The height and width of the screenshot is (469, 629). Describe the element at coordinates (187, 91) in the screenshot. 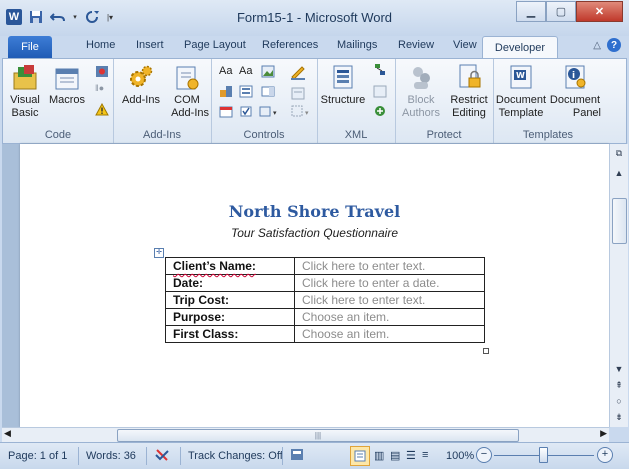

I see `com-addins-button: COM Add-Ins` at that location.